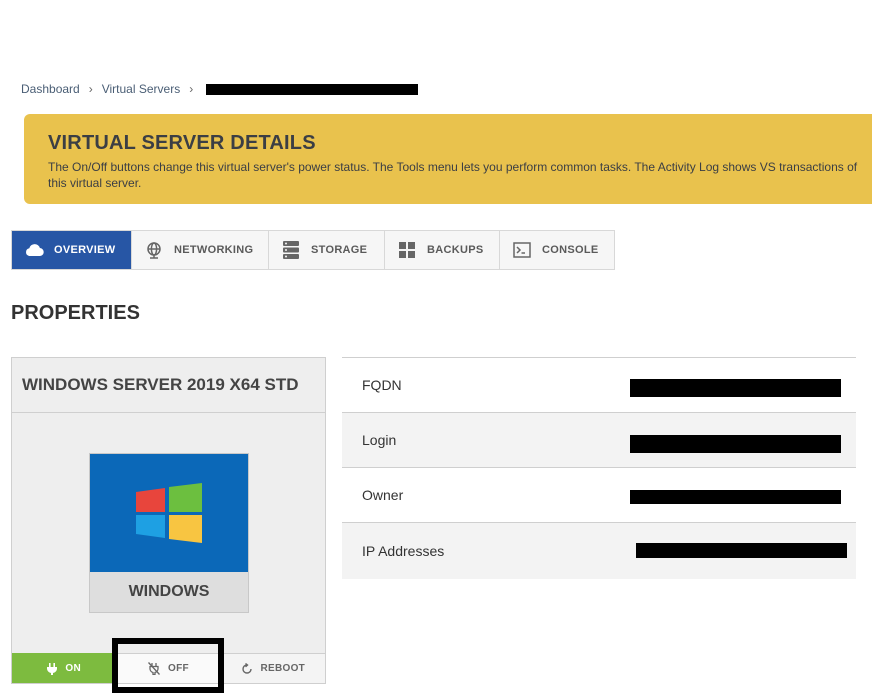 The image size is (872, 693). Describe the element at coordinates (154, 668) in the screenshot. I see `unplug-icon` at that location.